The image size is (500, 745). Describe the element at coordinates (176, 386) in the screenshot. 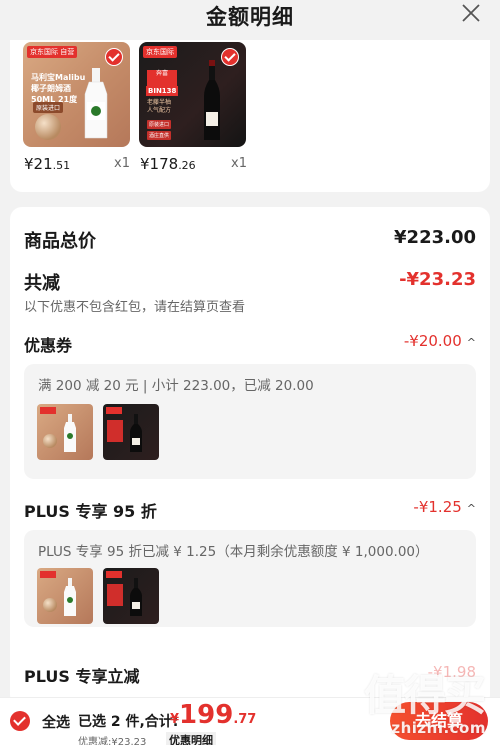

I see `coupon-detail-text: 满 200 减 20 元 | 小计 223.00，已减 20.00` at that location.